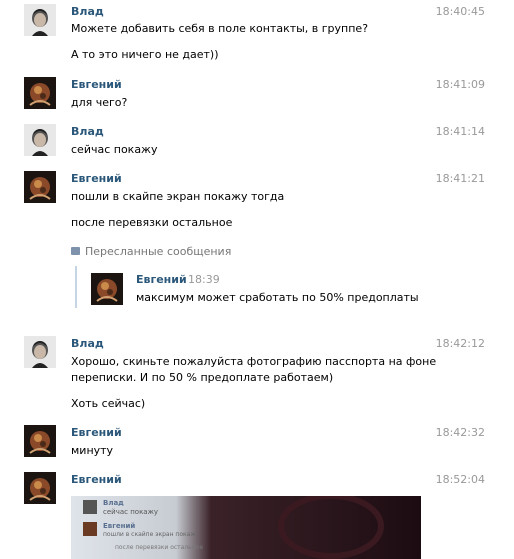 Image resolution: width=514 pixels, height=559 pixels. What do you see at coordinates (204, 279) in the screenshot?
I see `forwarded-time: 18:39` at bounding box center [204, 279].